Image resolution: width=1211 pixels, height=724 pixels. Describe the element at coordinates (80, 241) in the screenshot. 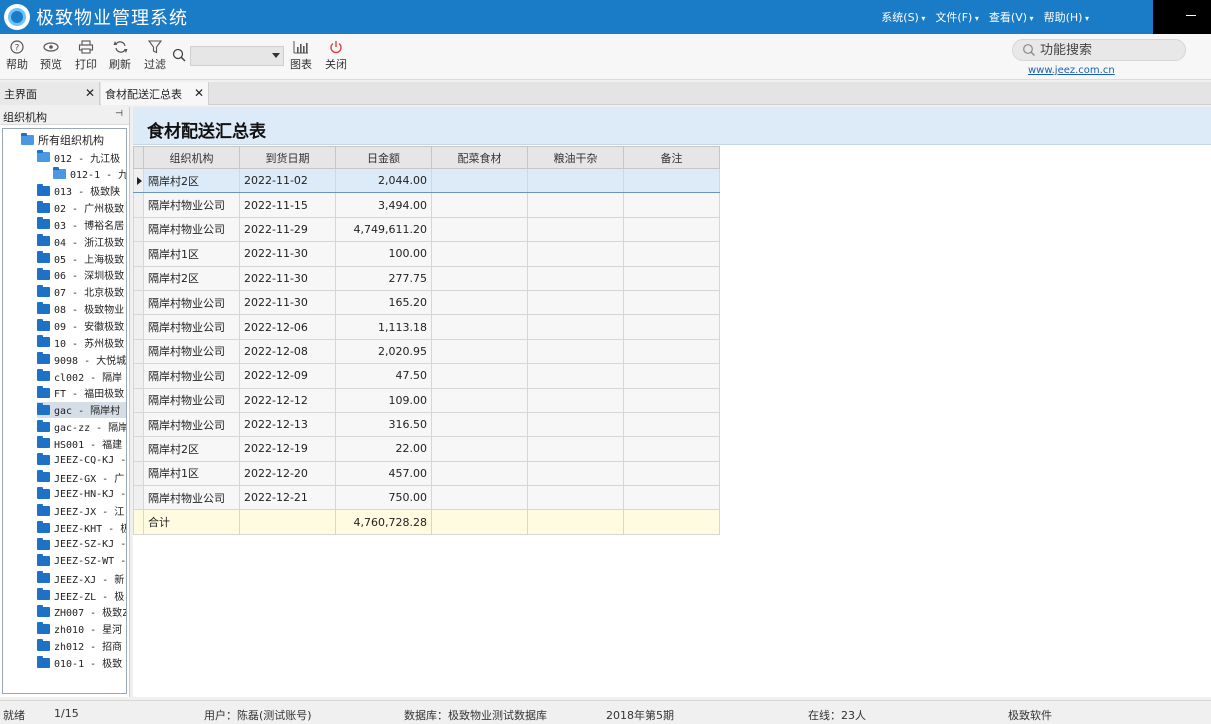

I see `tree-item: 04 - 浙江极致` at that location.